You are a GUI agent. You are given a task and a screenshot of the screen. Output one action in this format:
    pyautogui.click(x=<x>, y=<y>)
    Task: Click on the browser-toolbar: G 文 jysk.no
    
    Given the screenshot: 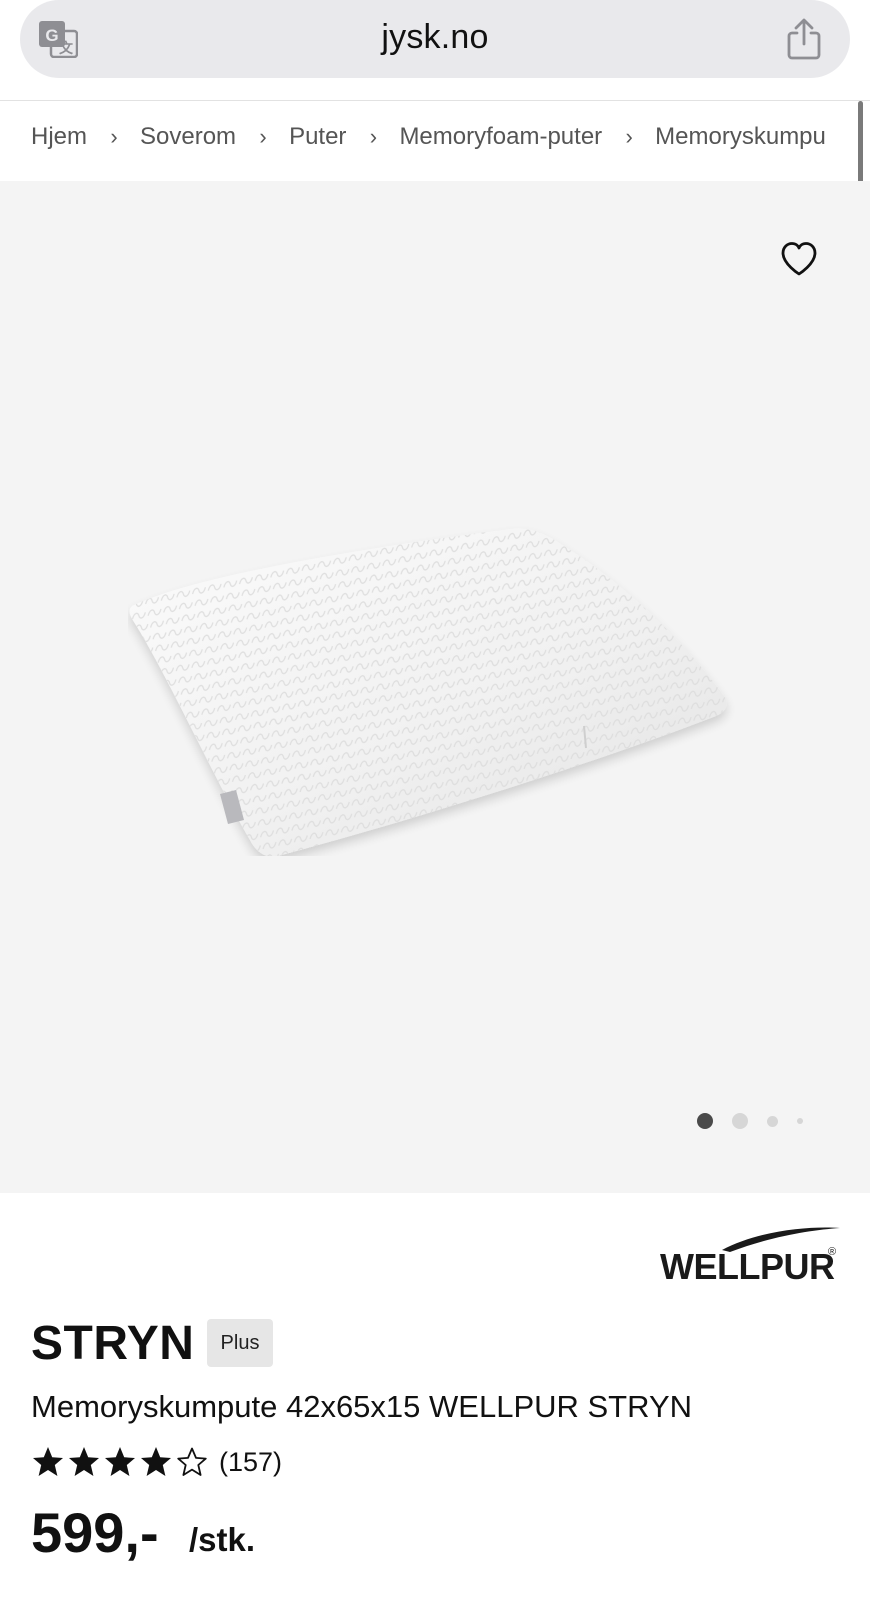 What is the action you would take?
    pyautogui.click(x=435, y=50)
    